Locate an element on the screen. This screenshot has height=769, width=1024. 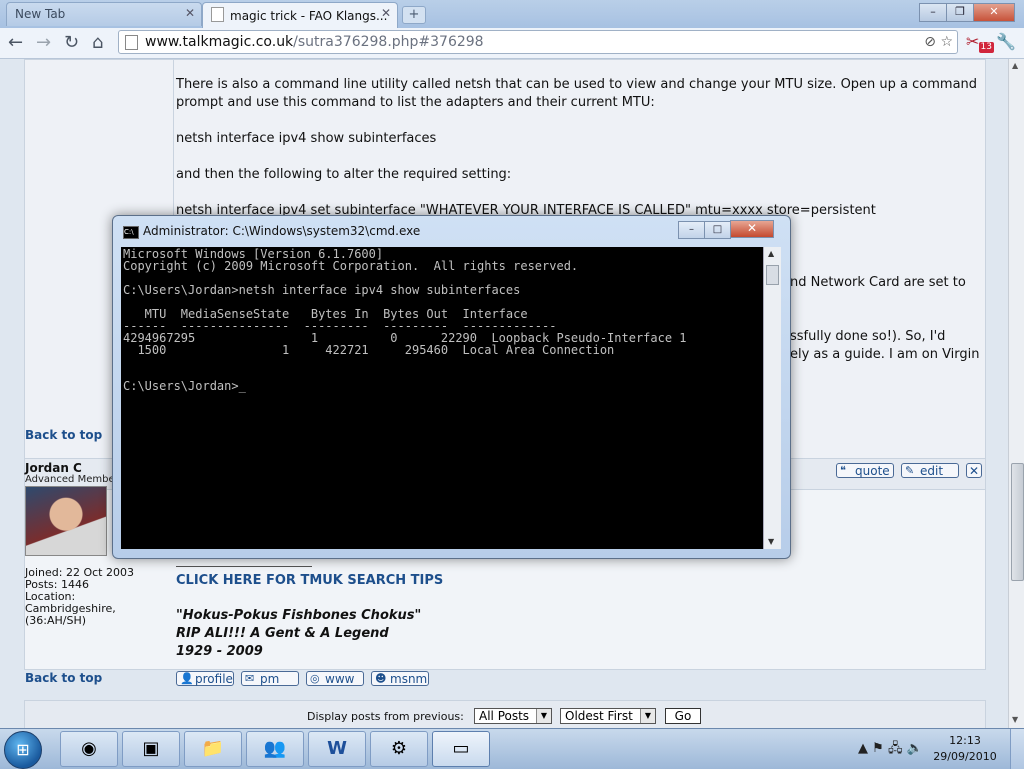
period-select: All Posts ▼ is located at coordinates (513, 716).